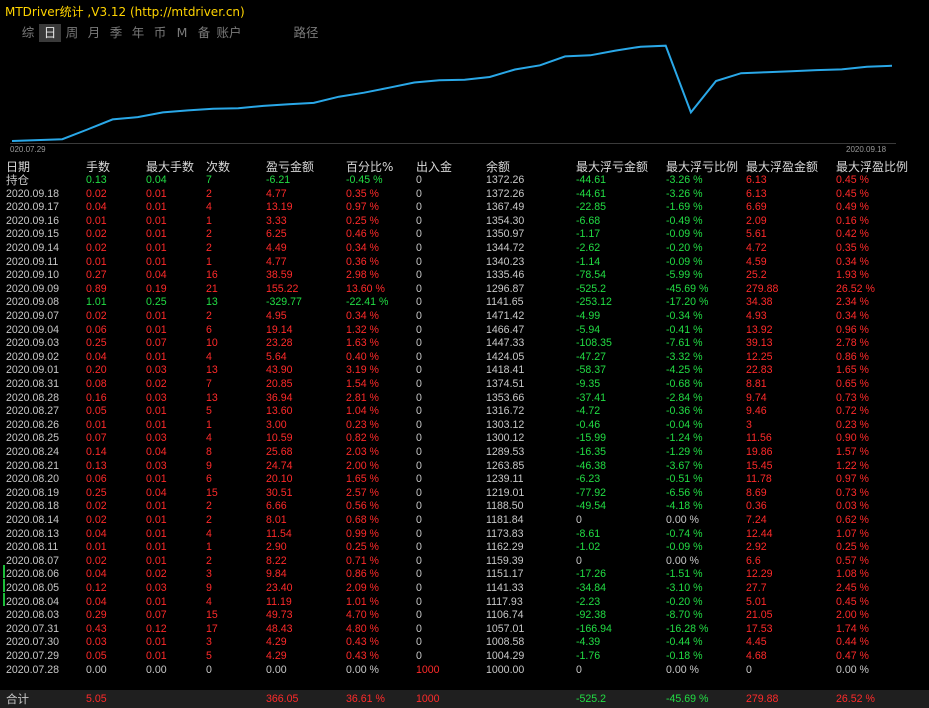  Describe the element at coordinates (505, 248) in the screenshot. I see `table-cell: 1344.72` at that location.